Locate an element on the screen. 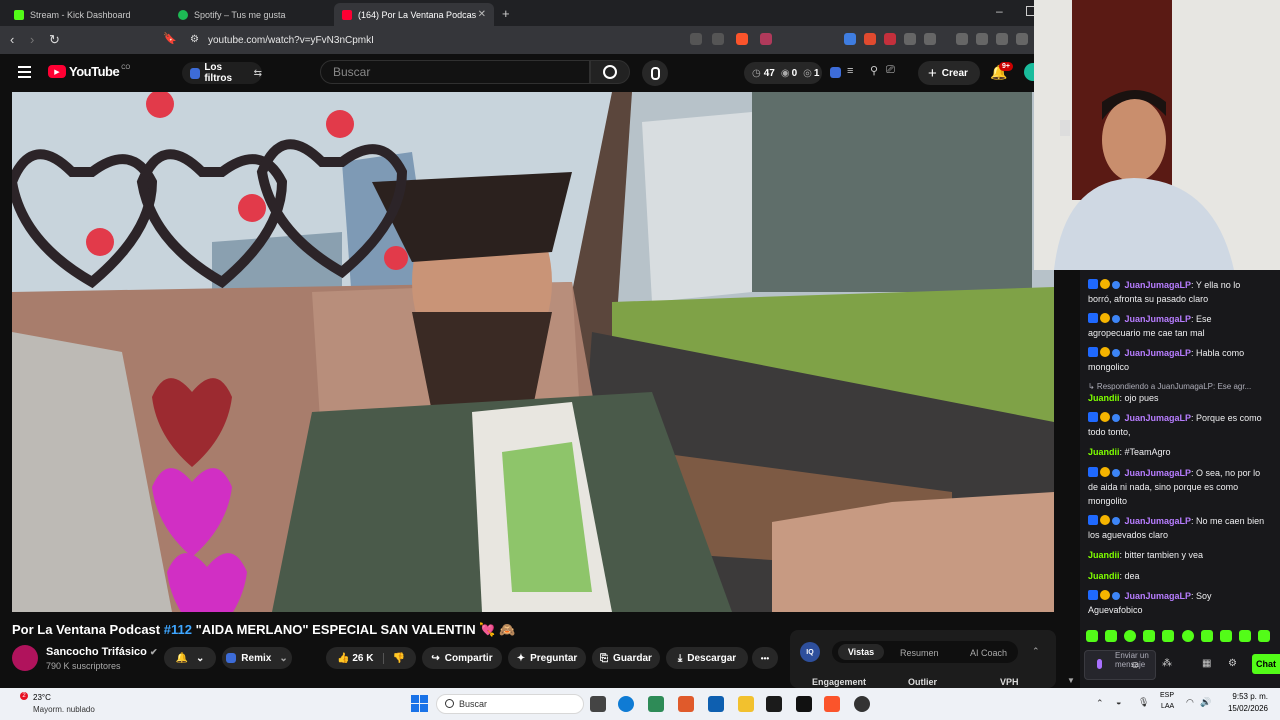  brave-icon is located at coordinates (832, 704).